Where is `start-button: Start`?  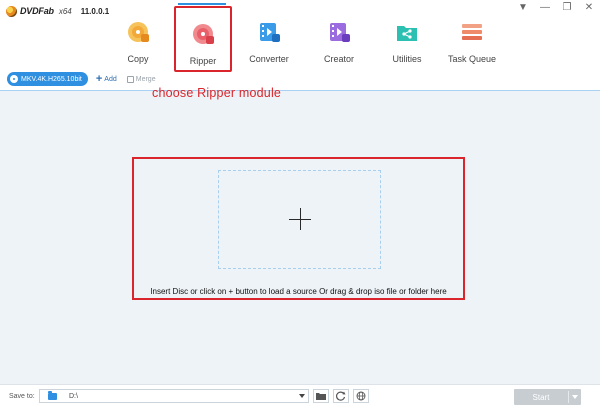
start-button: Start is located at coordinates (547, 397).